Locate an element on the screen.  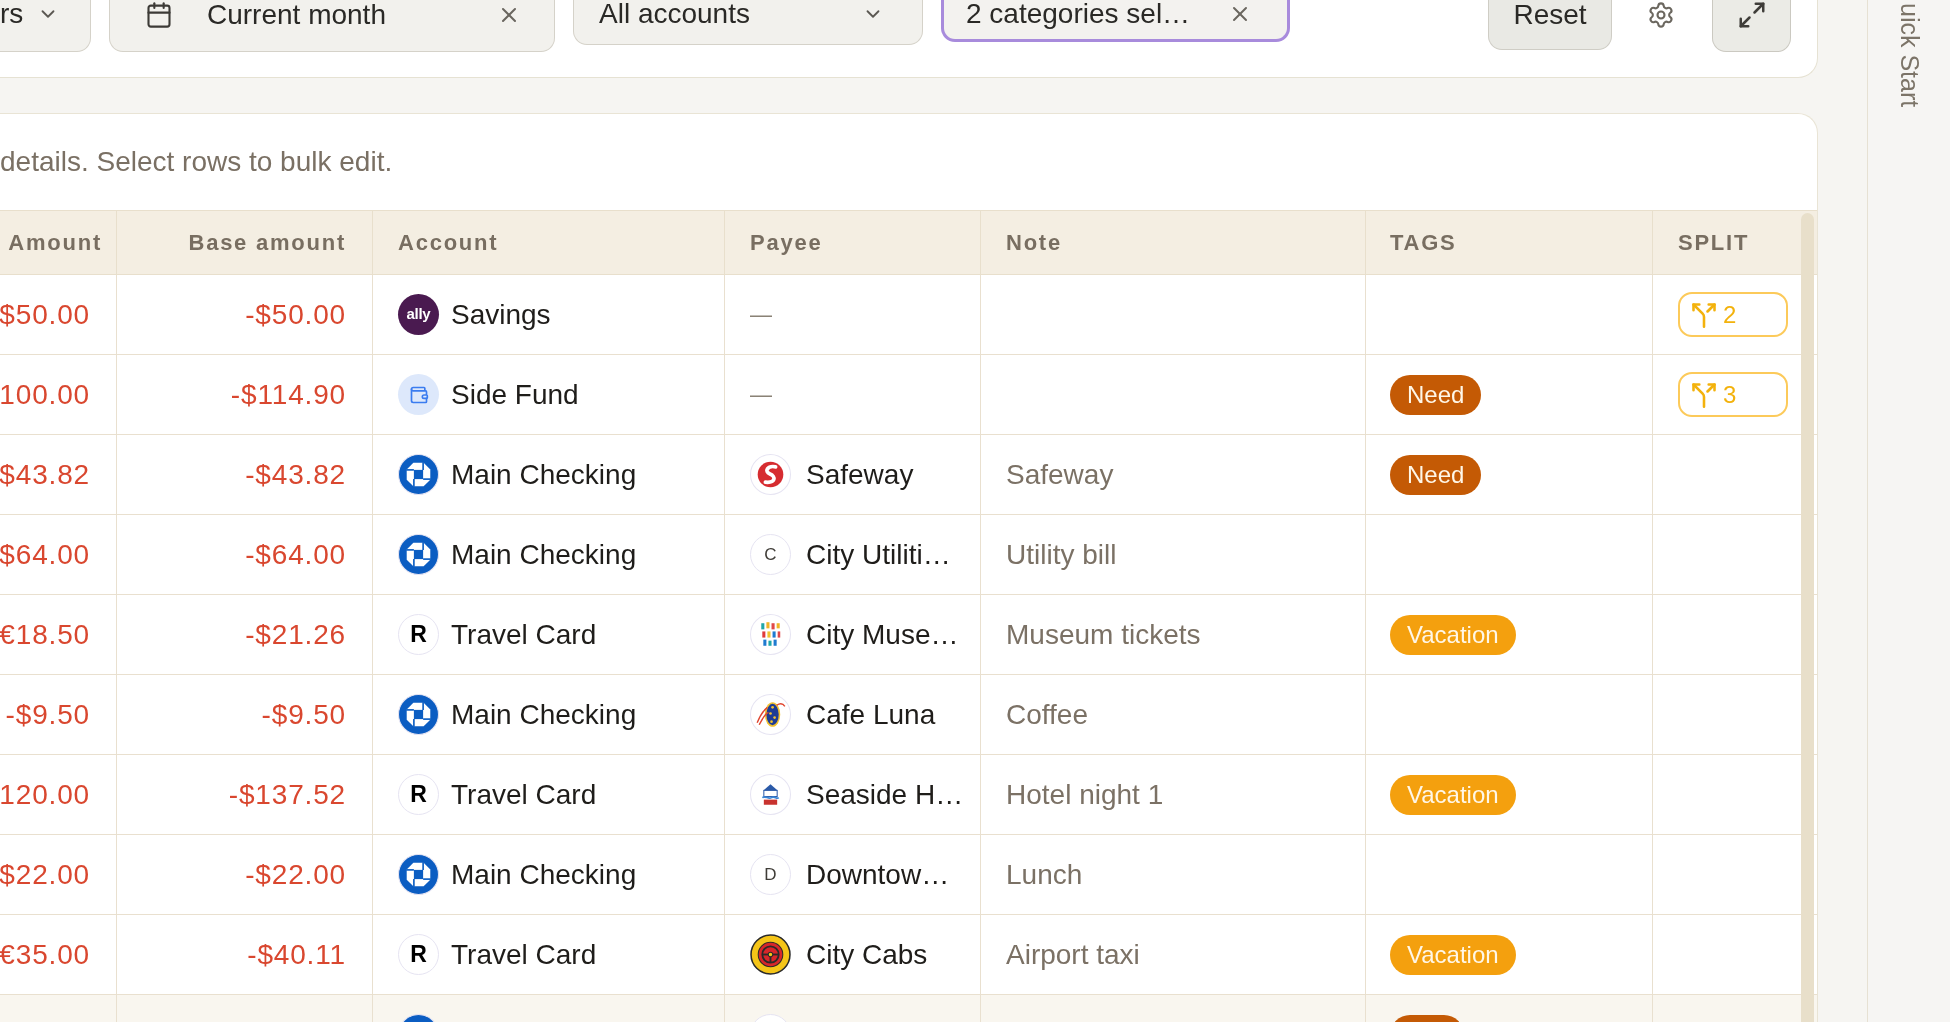
building-icon is located at coordinates (770, 794).